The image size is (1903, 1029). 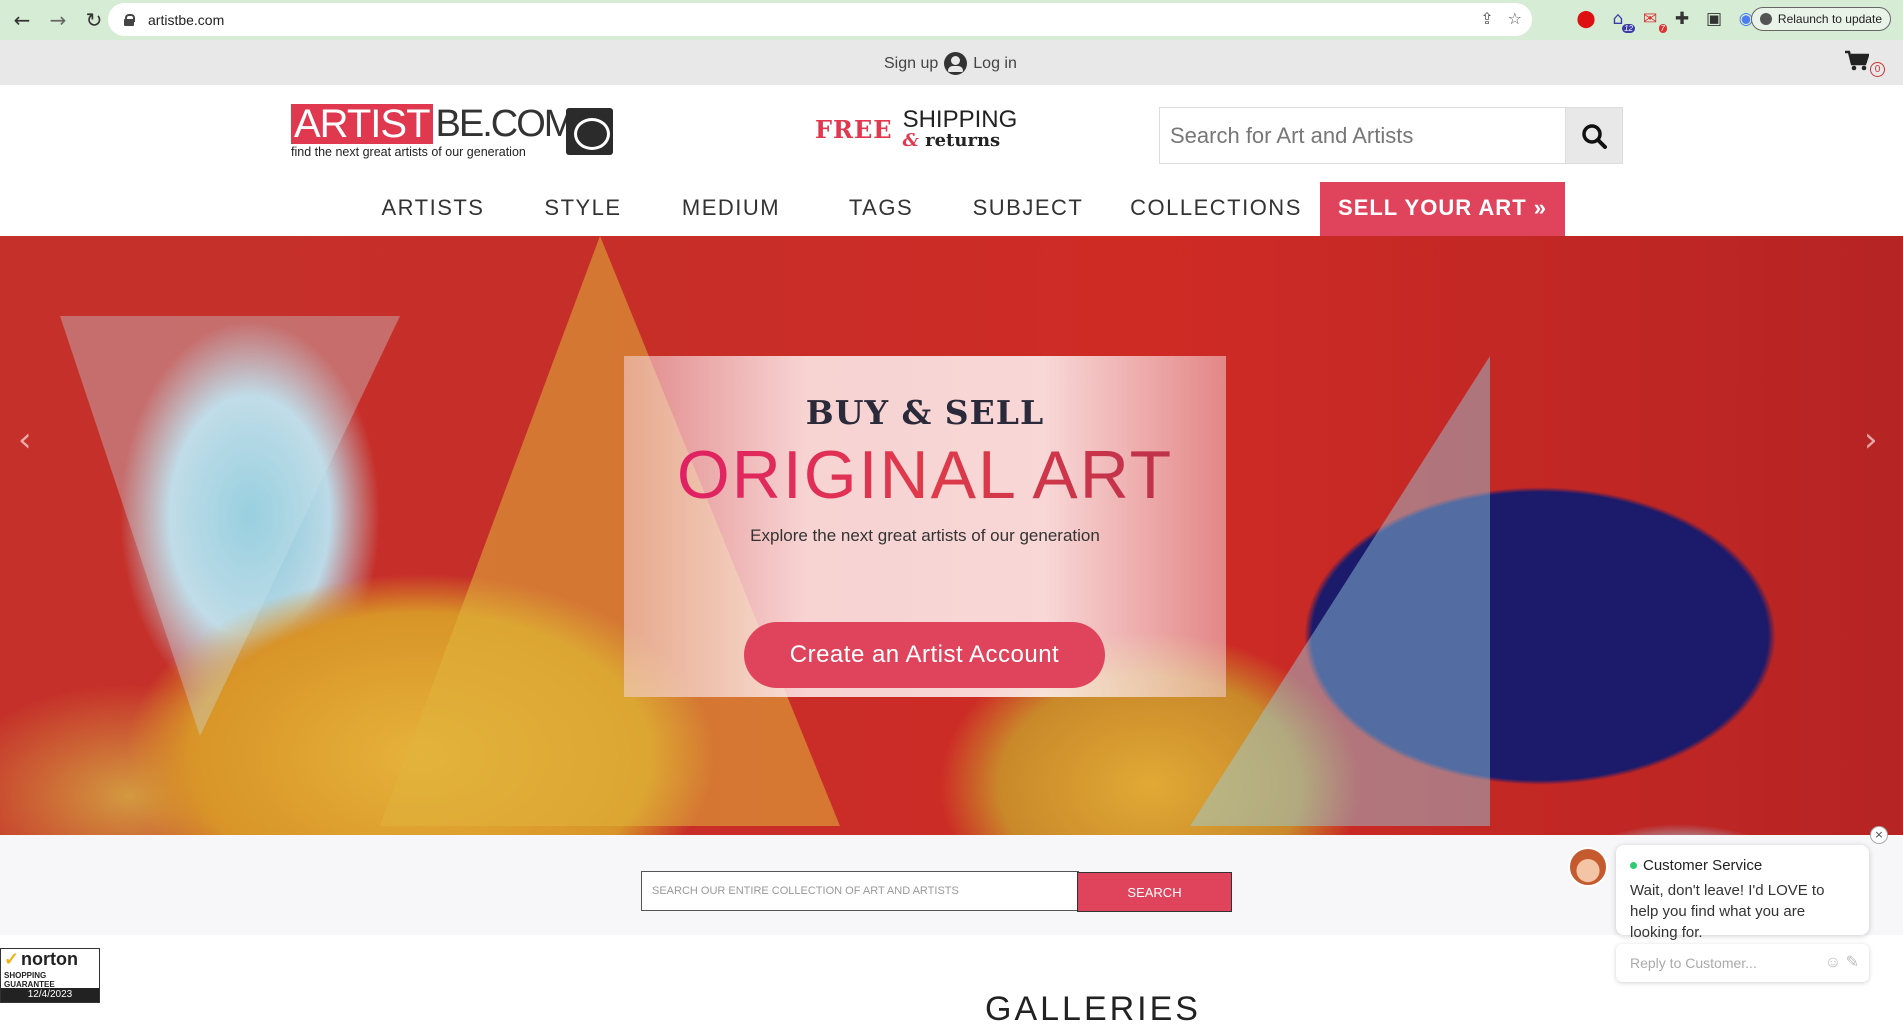 I want to click on search-button, so click(x=1594, y=135).